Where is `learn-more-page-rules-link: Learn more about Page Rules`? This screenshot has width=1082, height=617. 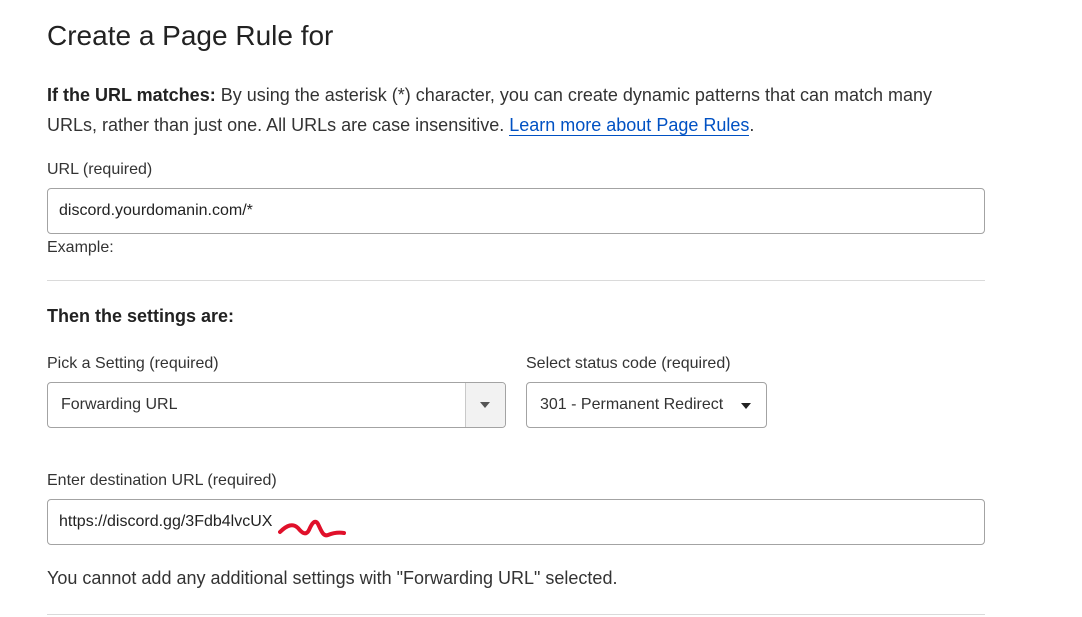 learn-more-page-rules-link: Learn more about Page Rules is located at coordinates (629, 125).